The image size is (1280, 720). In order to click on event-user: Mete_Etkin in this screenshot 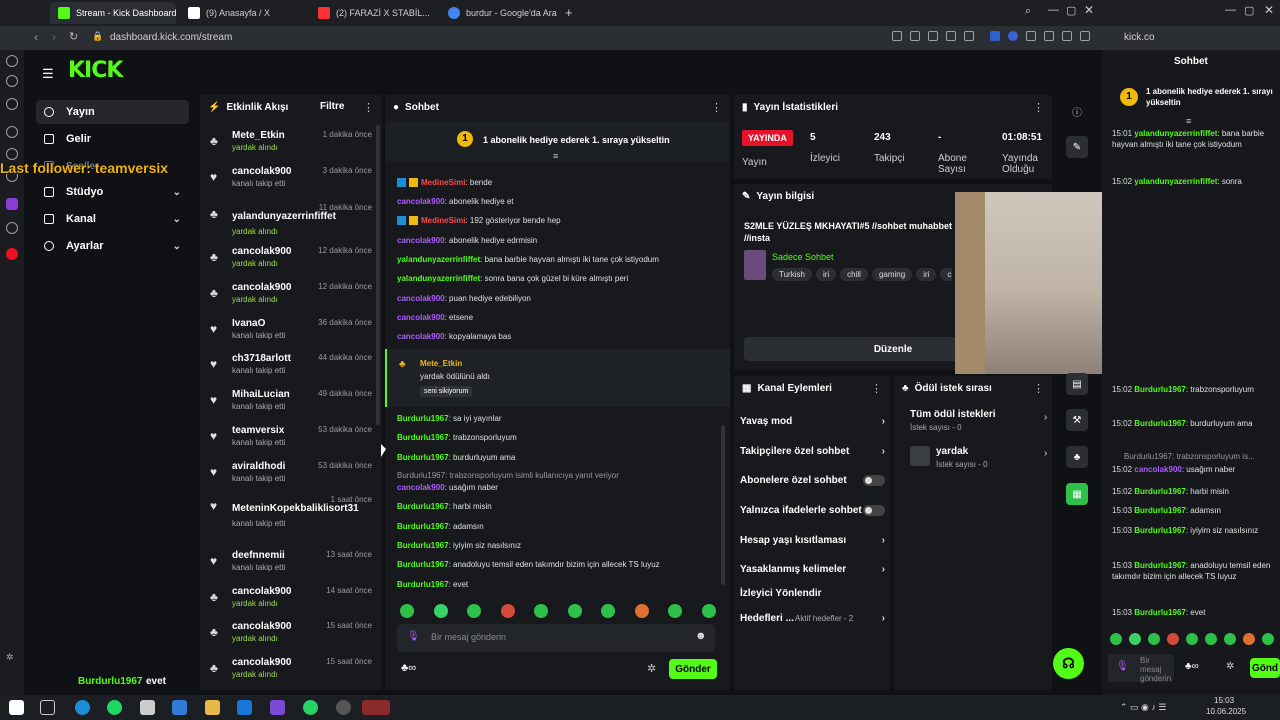, I will do `click(258, 135)`.